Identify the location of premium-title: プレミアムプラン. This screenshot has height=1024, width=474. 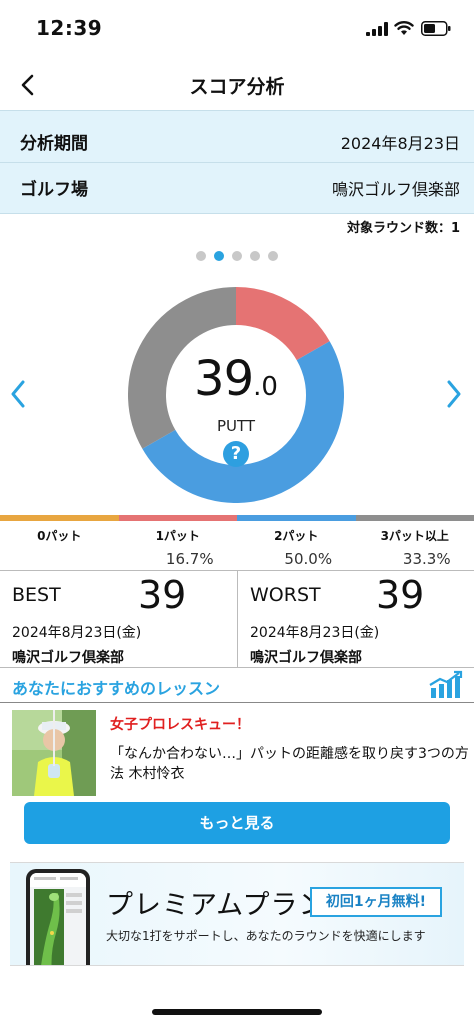
(216, 905).